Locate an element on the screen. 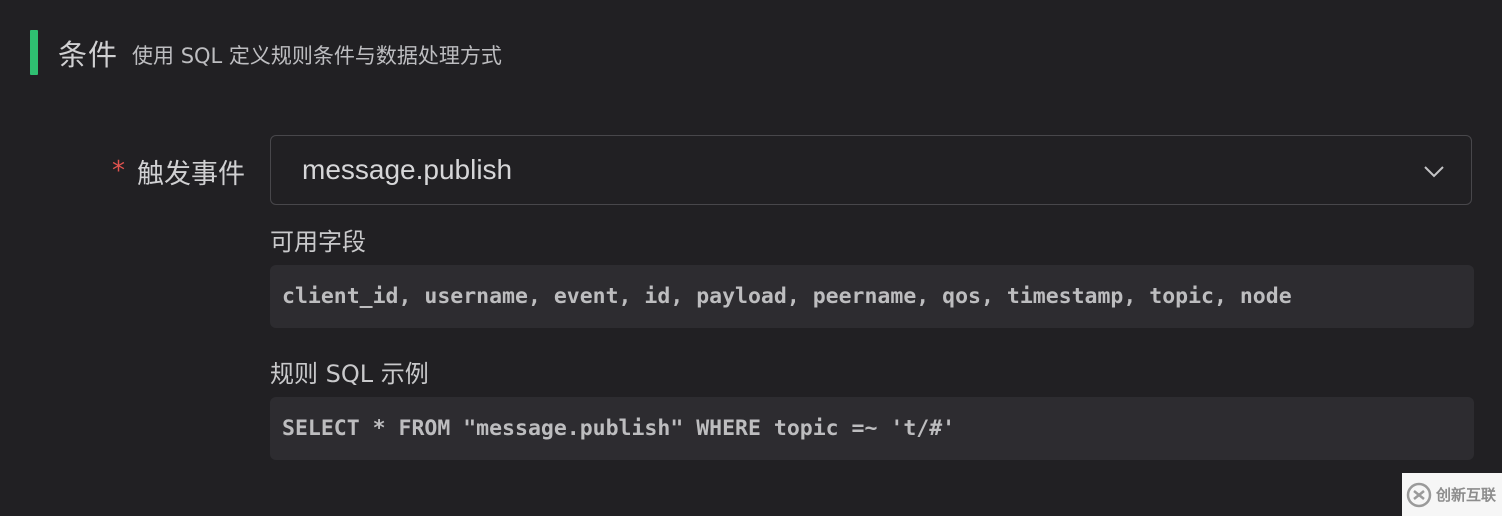 This screenshot has width=1502, height=516. logo-icon is located at coordinates (1419, 494).